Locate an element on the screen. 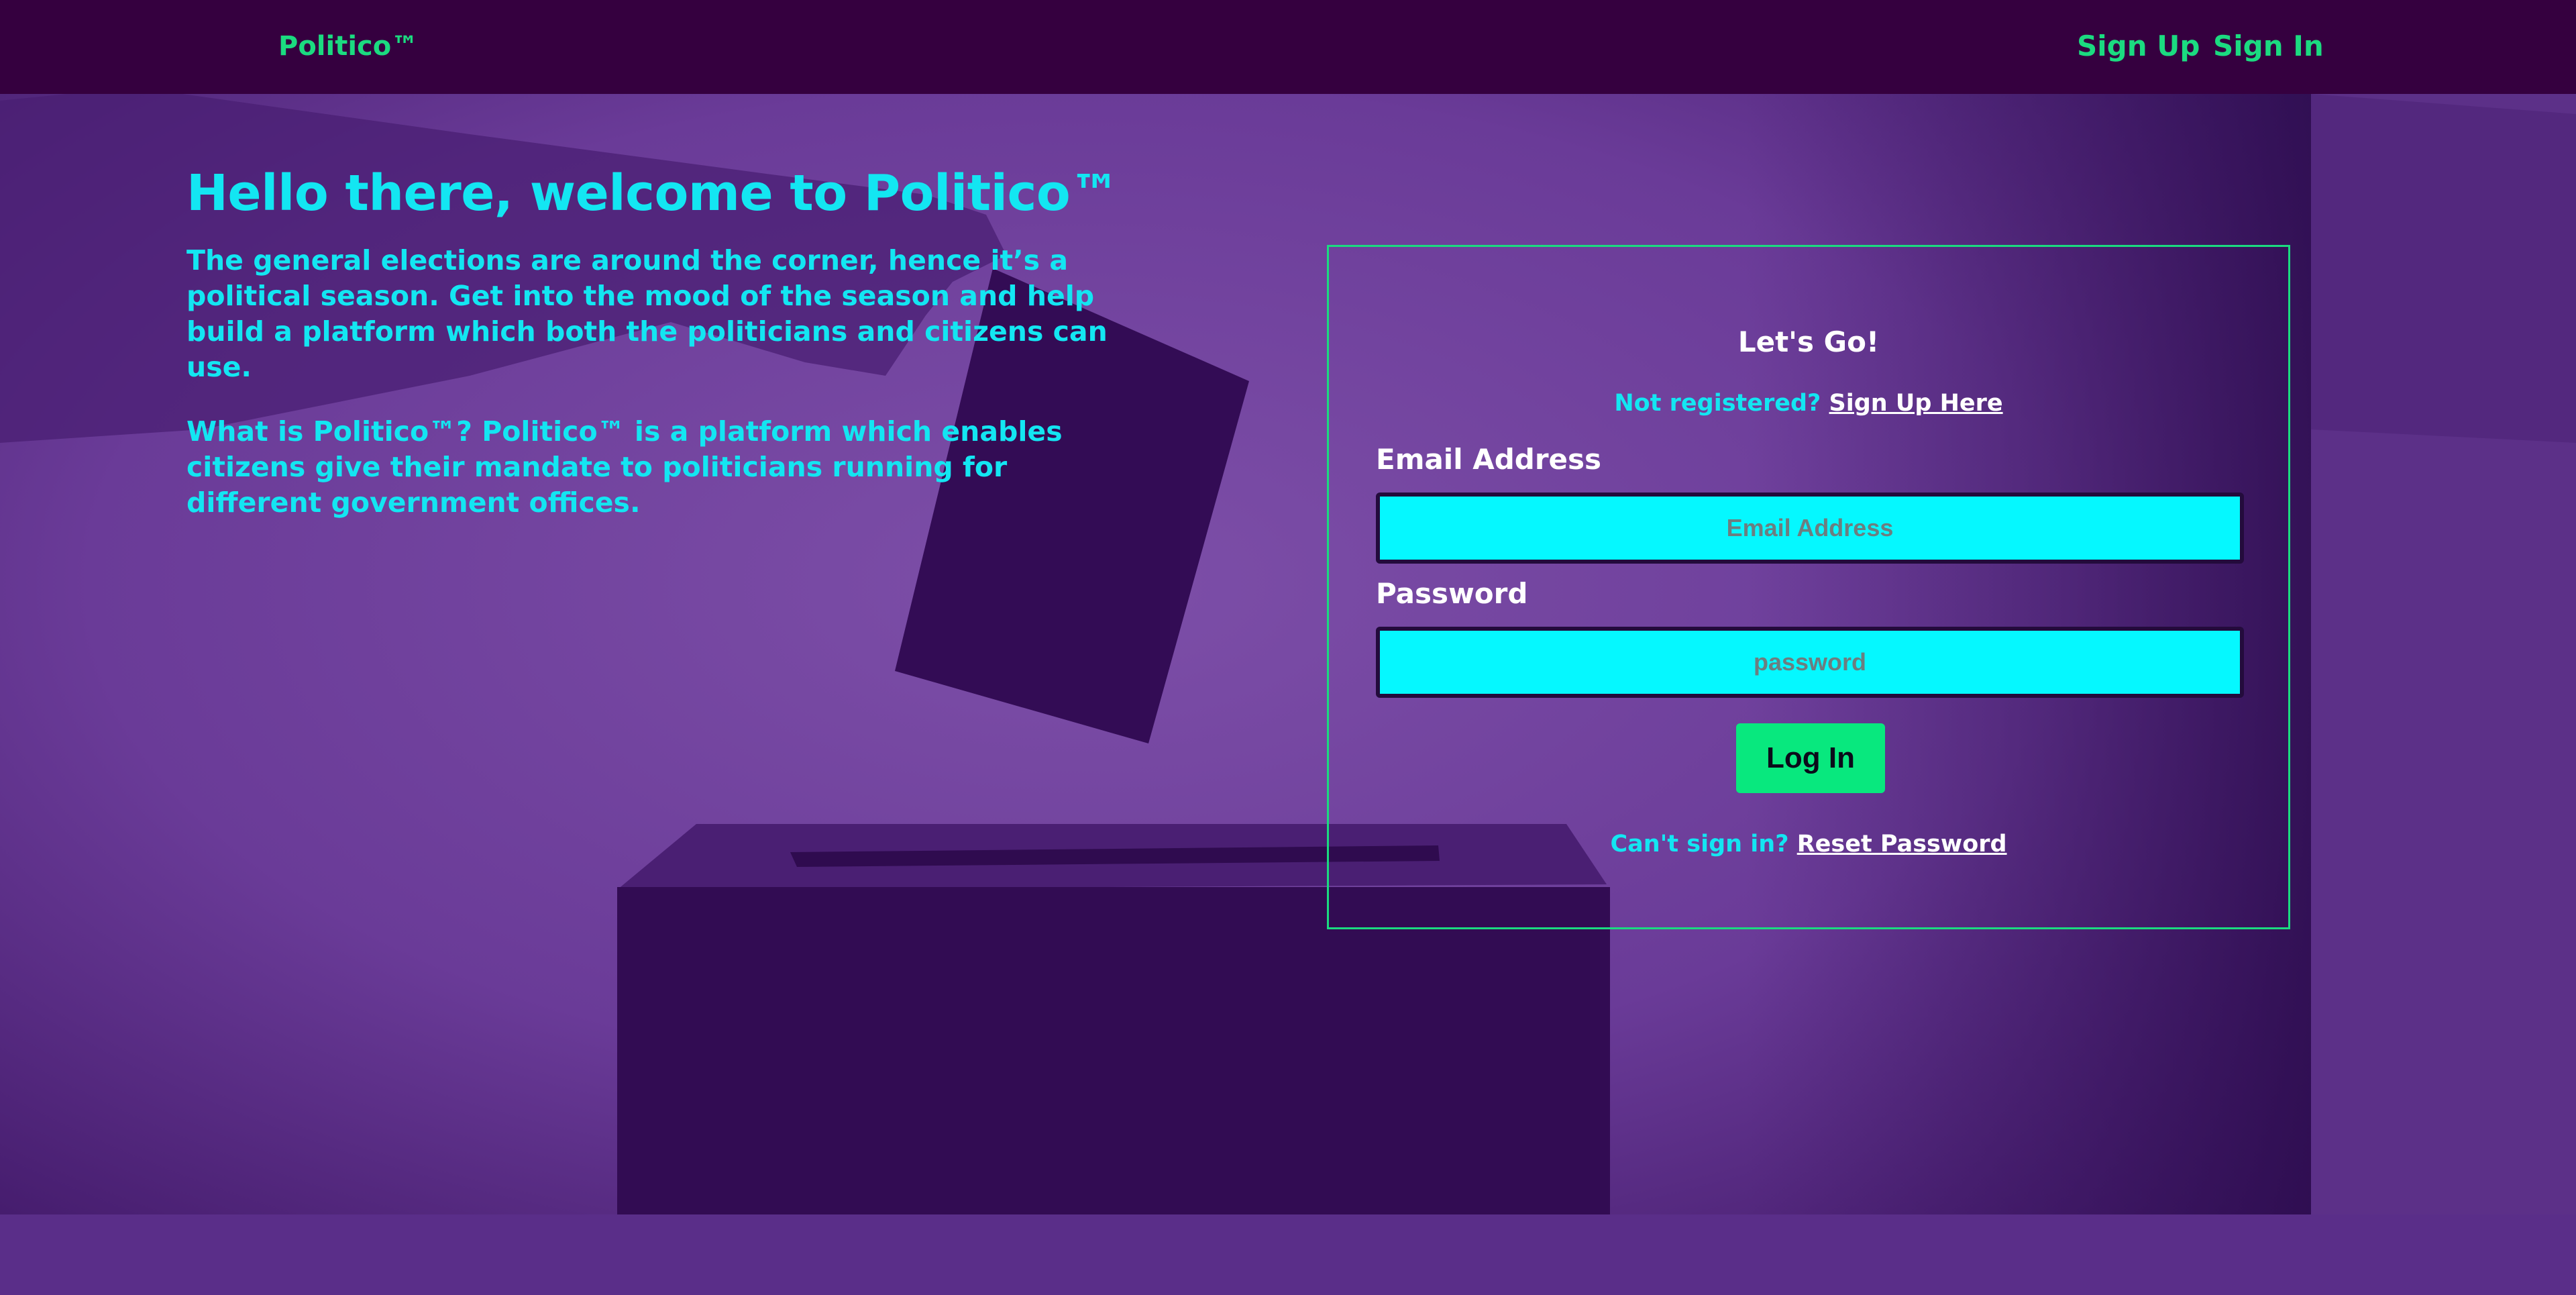 The width and height of the screenshot is (2576, 1295). email-input is located at coordinates (1810, 528).